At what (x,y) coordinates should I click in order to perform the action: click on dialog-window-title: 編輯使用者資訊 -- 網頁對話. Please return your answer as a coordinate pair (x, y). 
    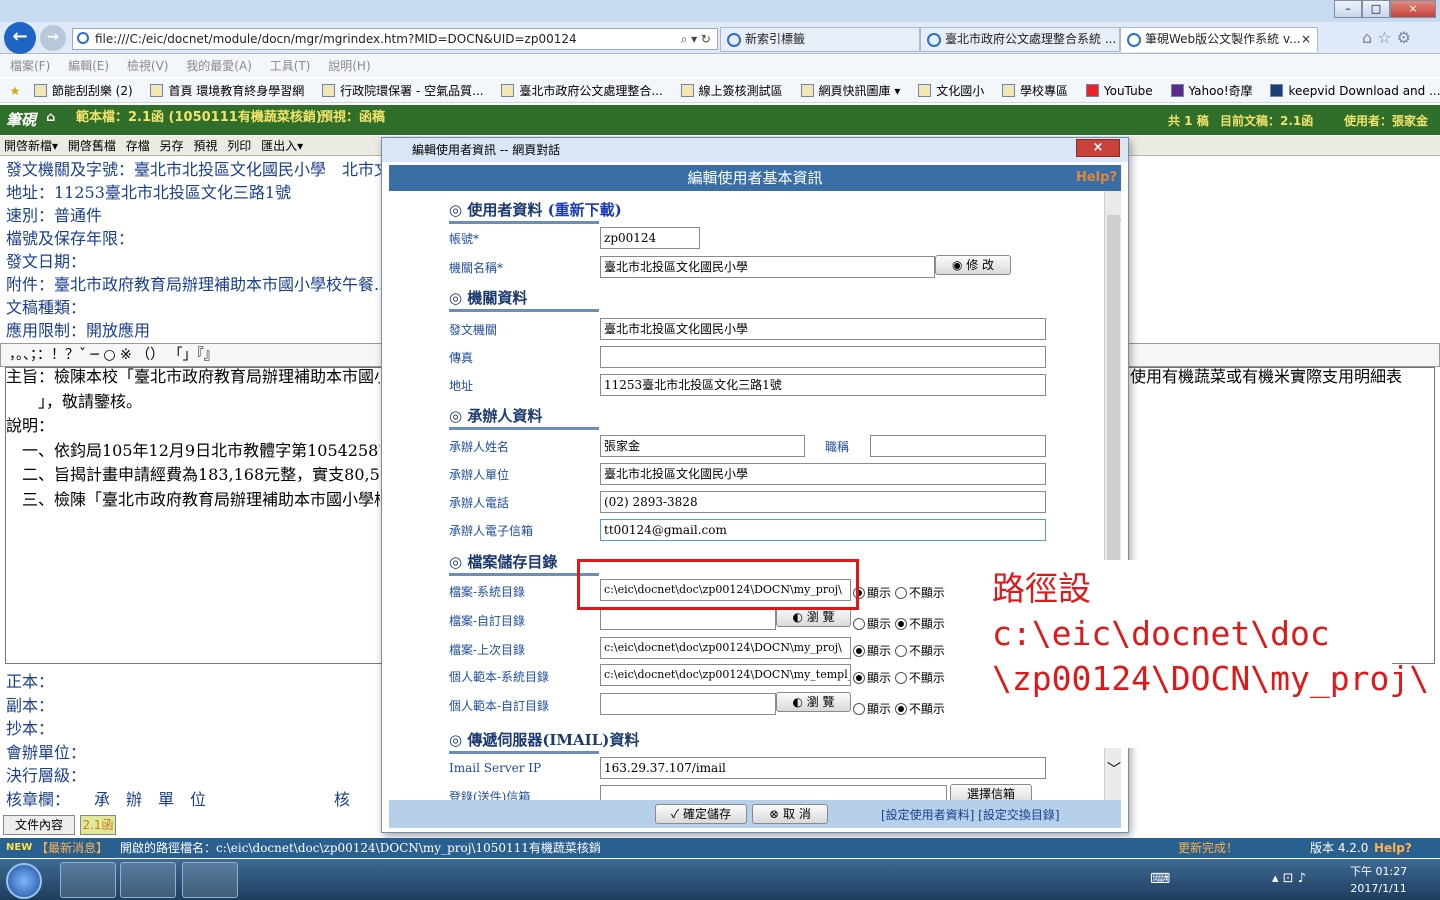
    Looking at the image, I should click on (486, 150).